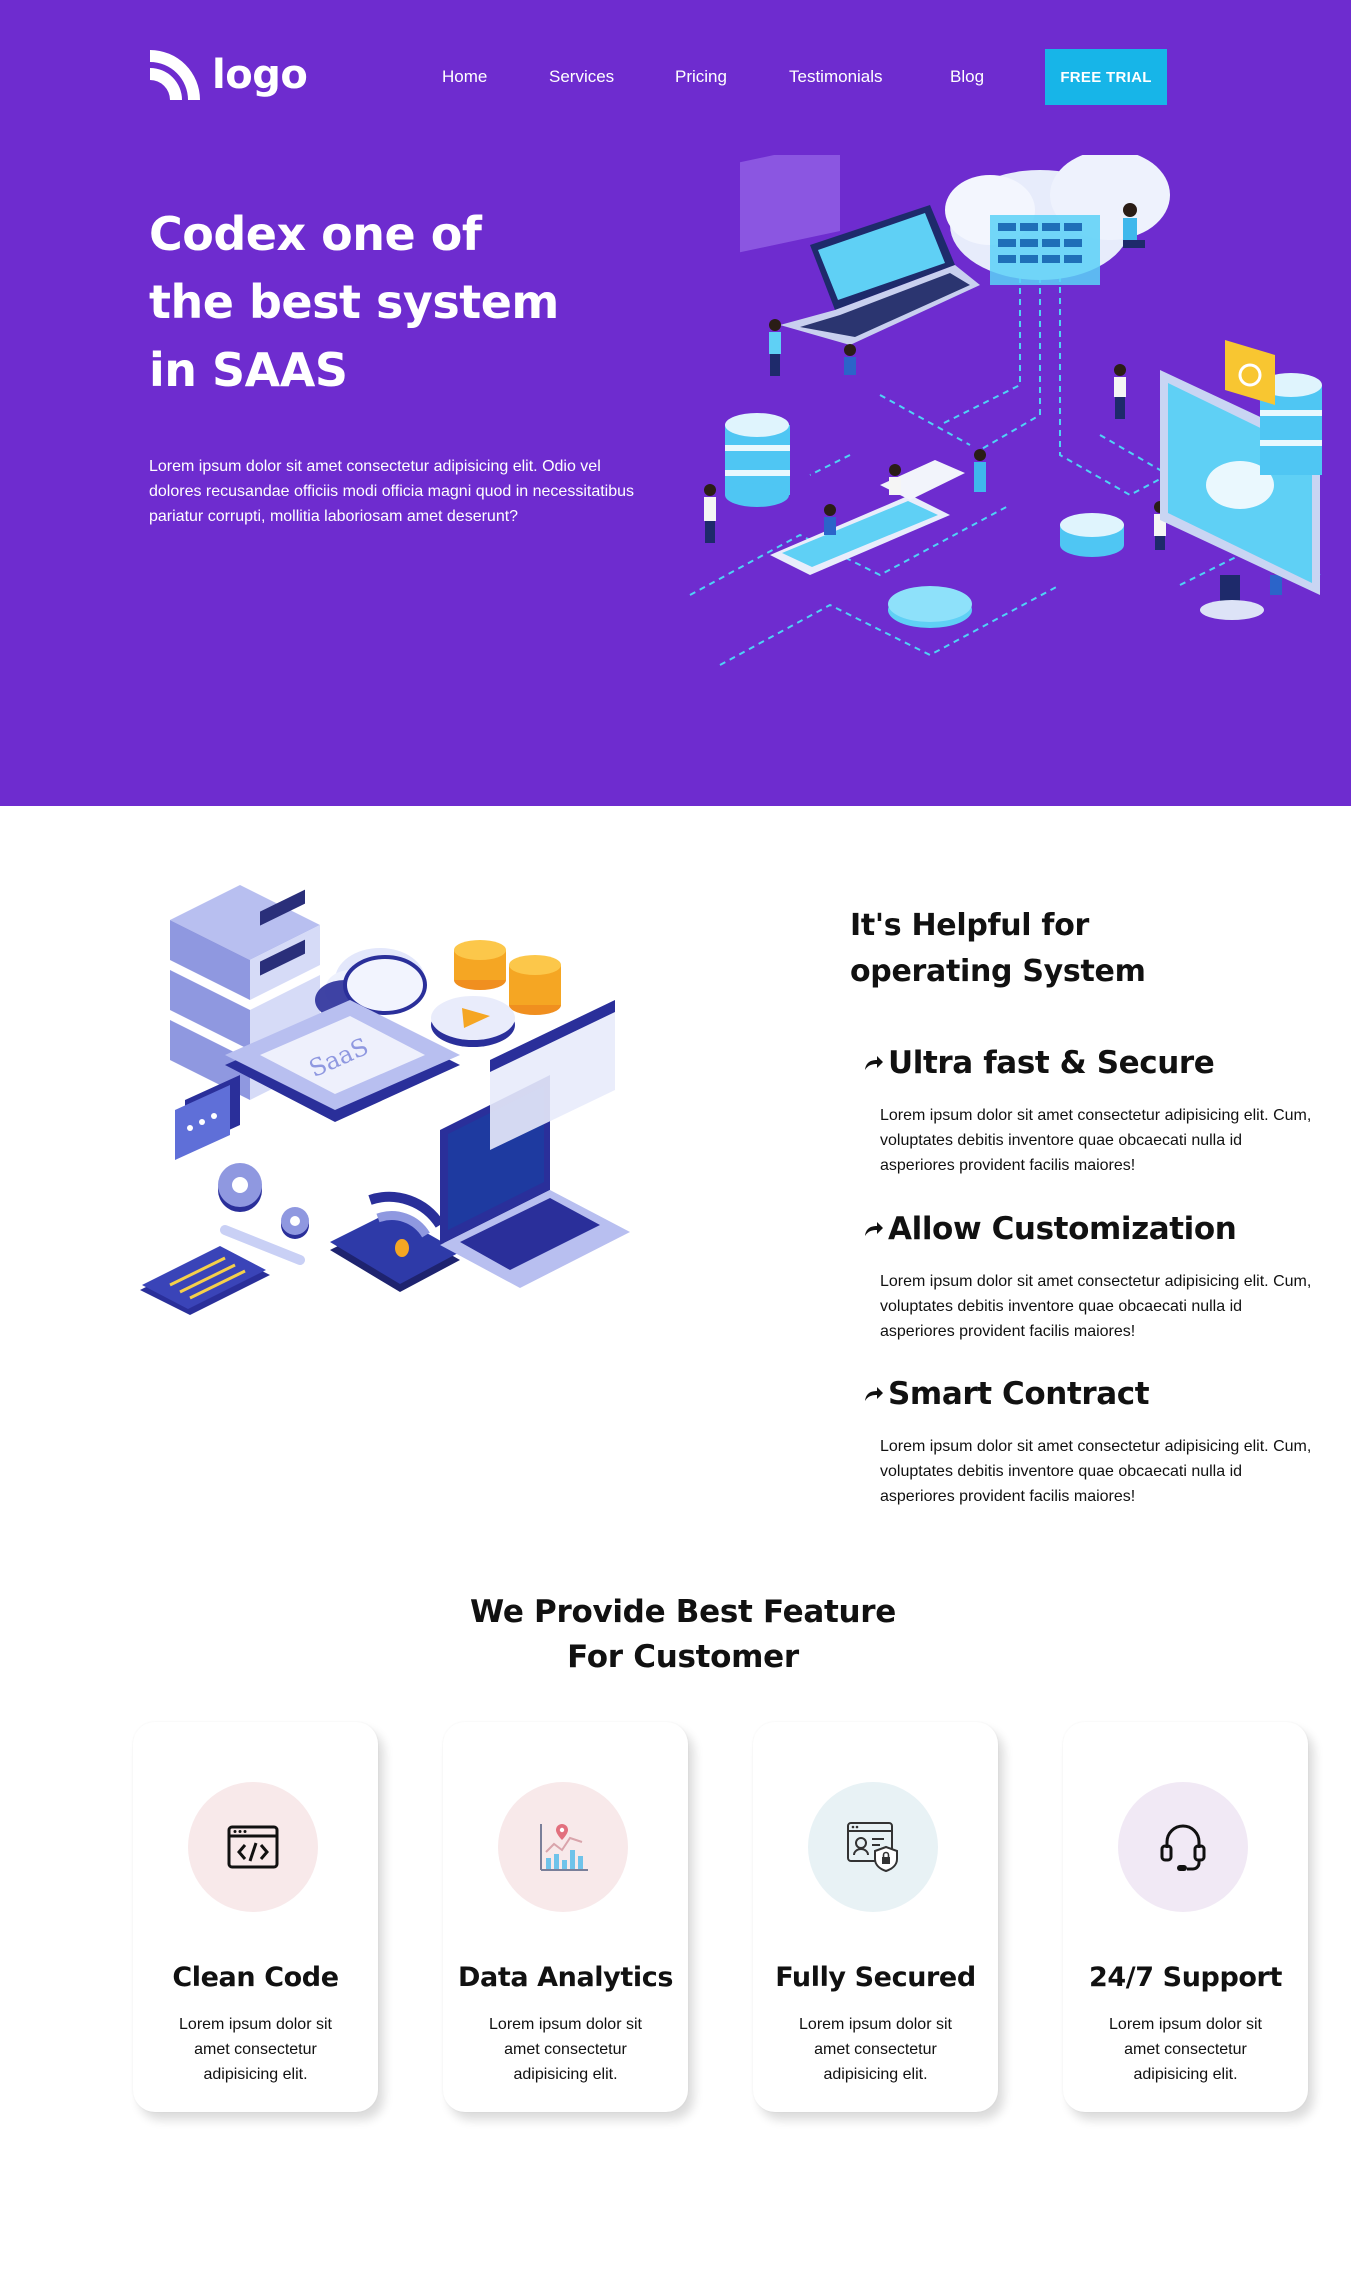 The height and width of the screenshot is (2291, 1351). What do you see at coordinates (967, 77) in the screenshot?
I see `nav-blog: Blog` at bounding box center [967, 77].